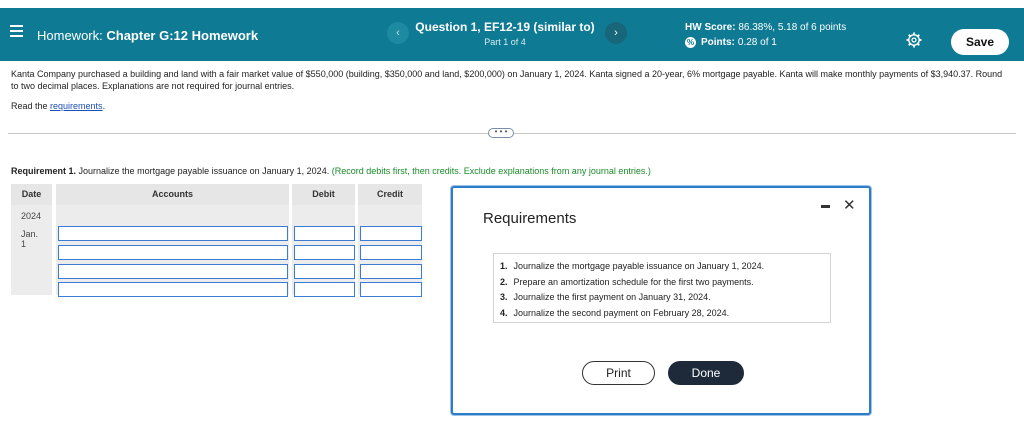  Describe the element at coordinates (398, 33) in the screenshot. I see `previous-question-button: ‹` at that location.